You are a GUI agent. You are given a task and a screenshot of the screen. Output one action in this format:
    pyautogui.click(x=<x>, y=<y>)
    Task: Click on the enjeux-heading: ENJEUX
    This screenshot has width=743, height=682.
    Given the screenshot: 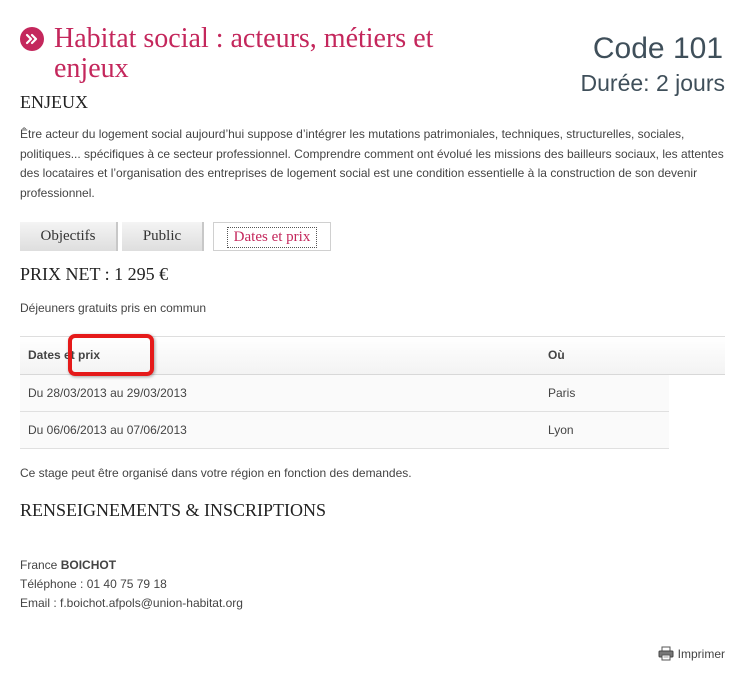 What is the action you would take?
    pyautogui.click(x=54, y=102)
    